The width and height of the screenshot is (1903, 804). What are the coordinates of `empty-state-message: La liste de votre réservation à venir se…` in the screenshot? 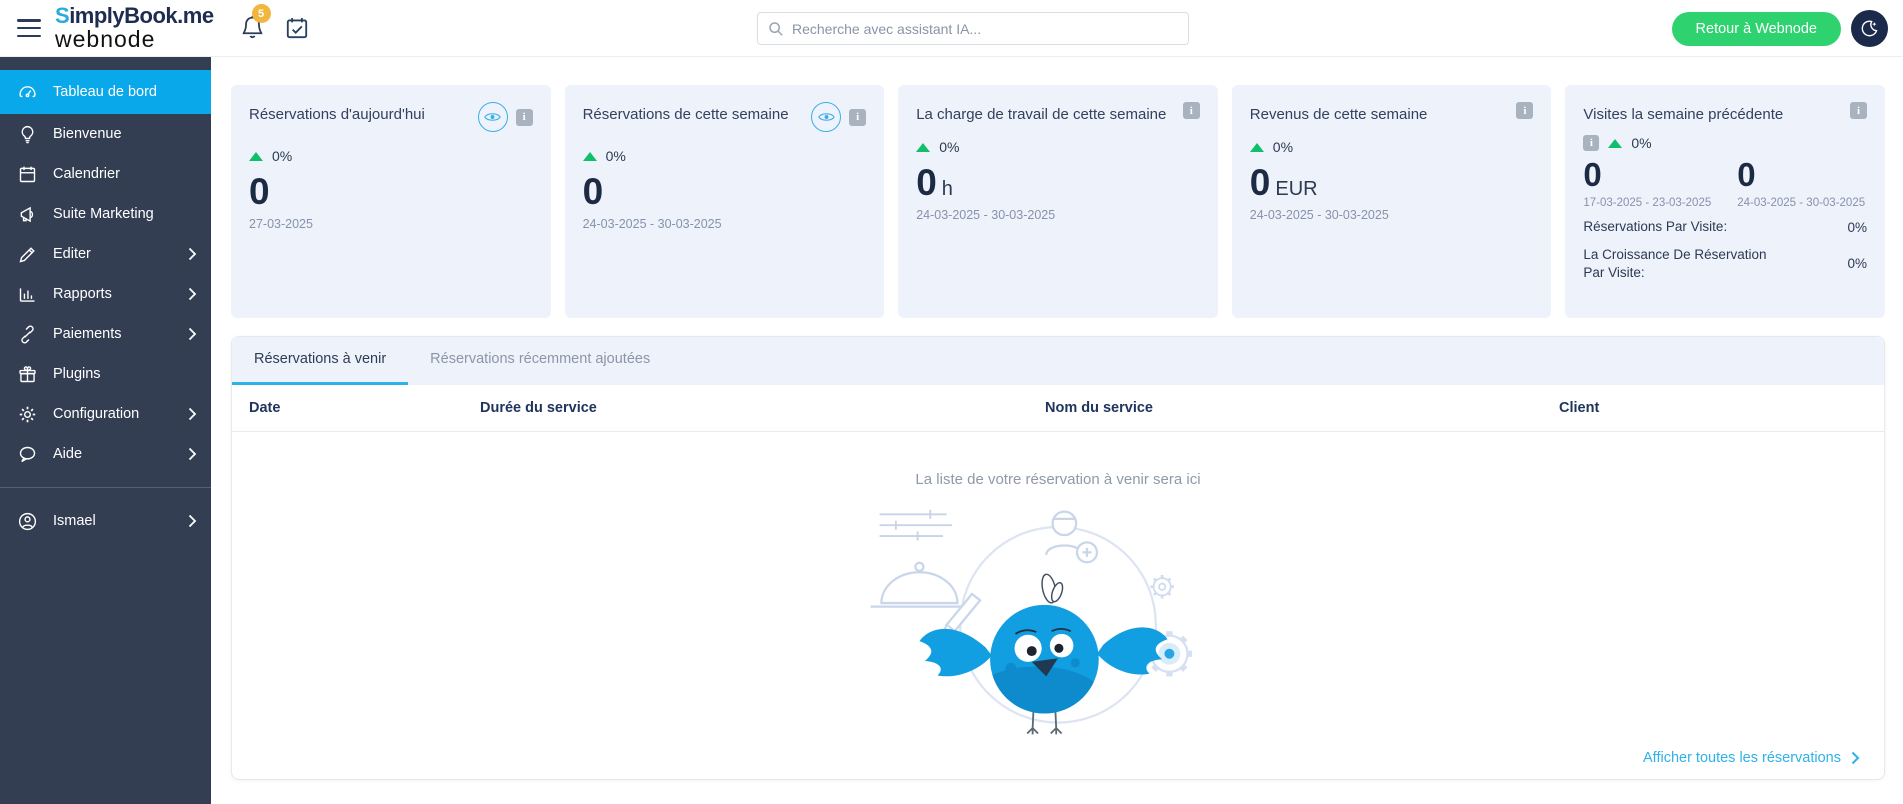 It's located at (1058, 479).